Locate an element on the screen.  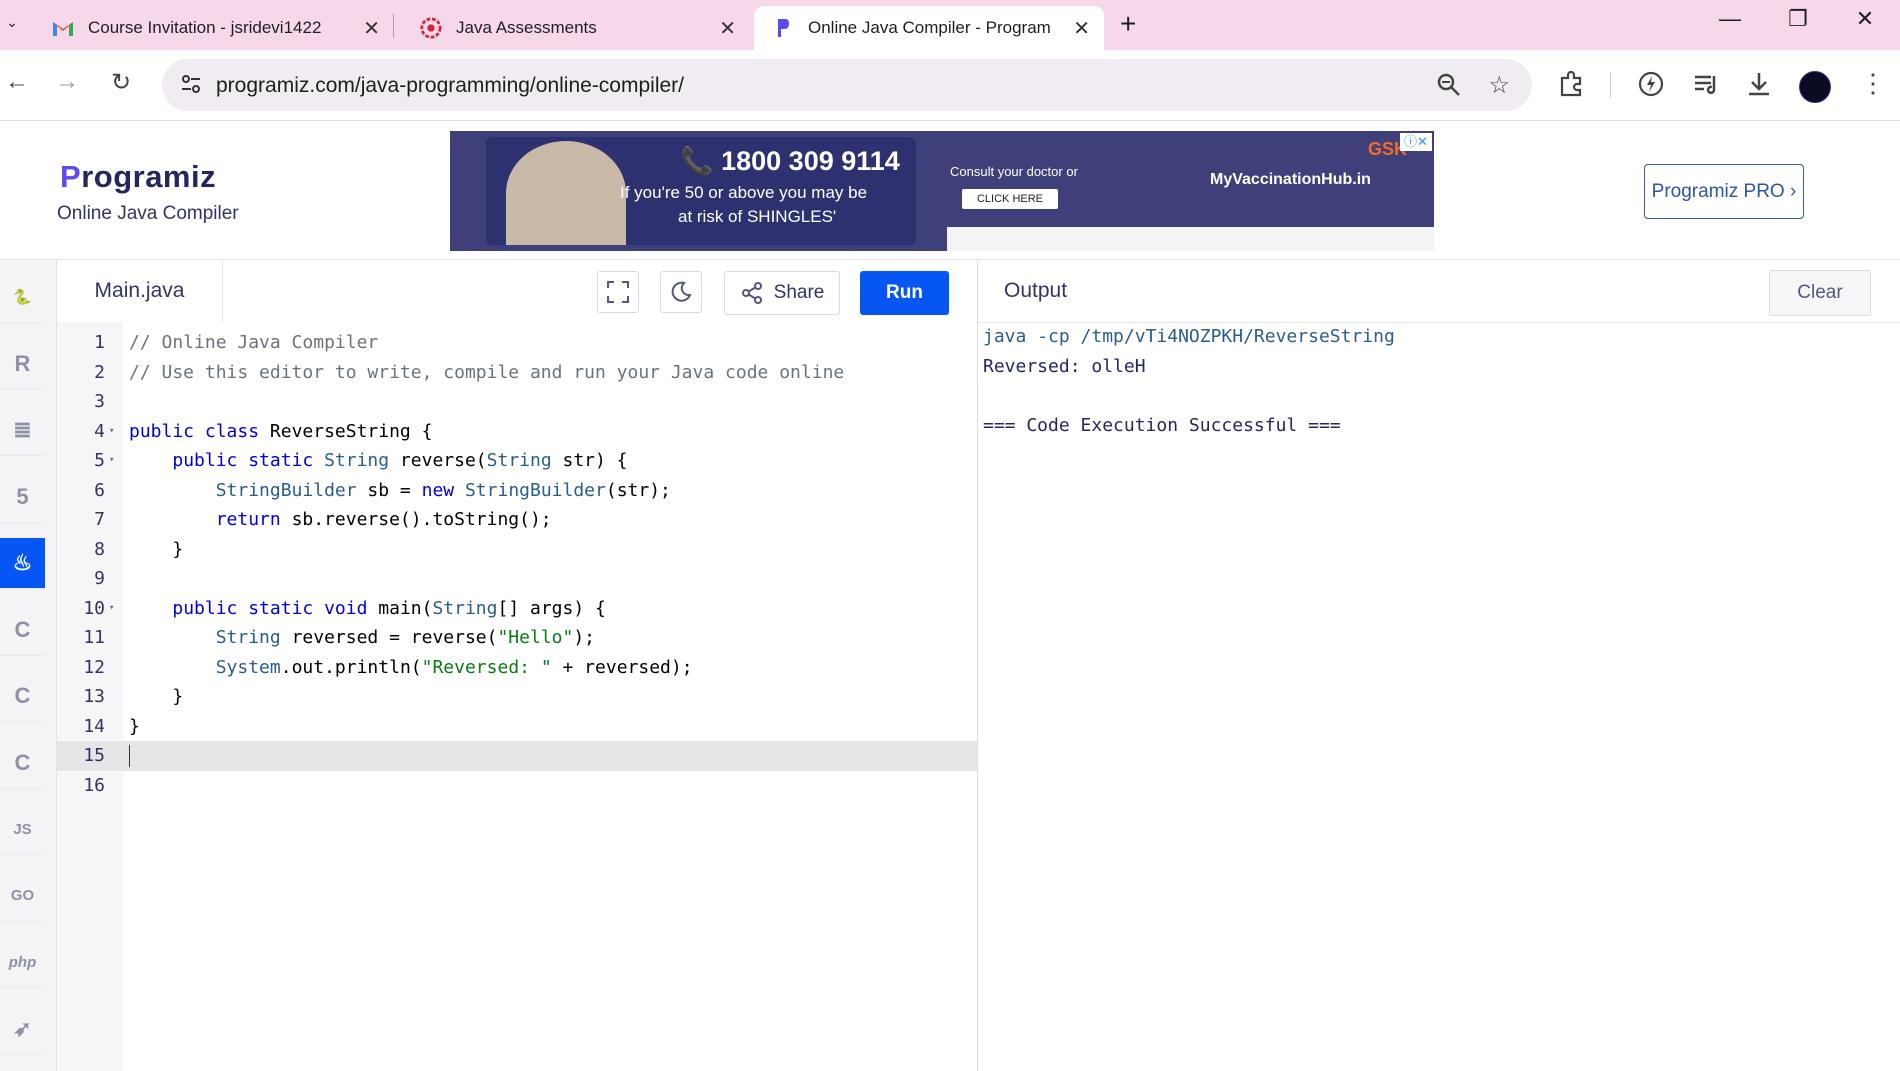
site-info-icon is located at coordinates (191, 86).